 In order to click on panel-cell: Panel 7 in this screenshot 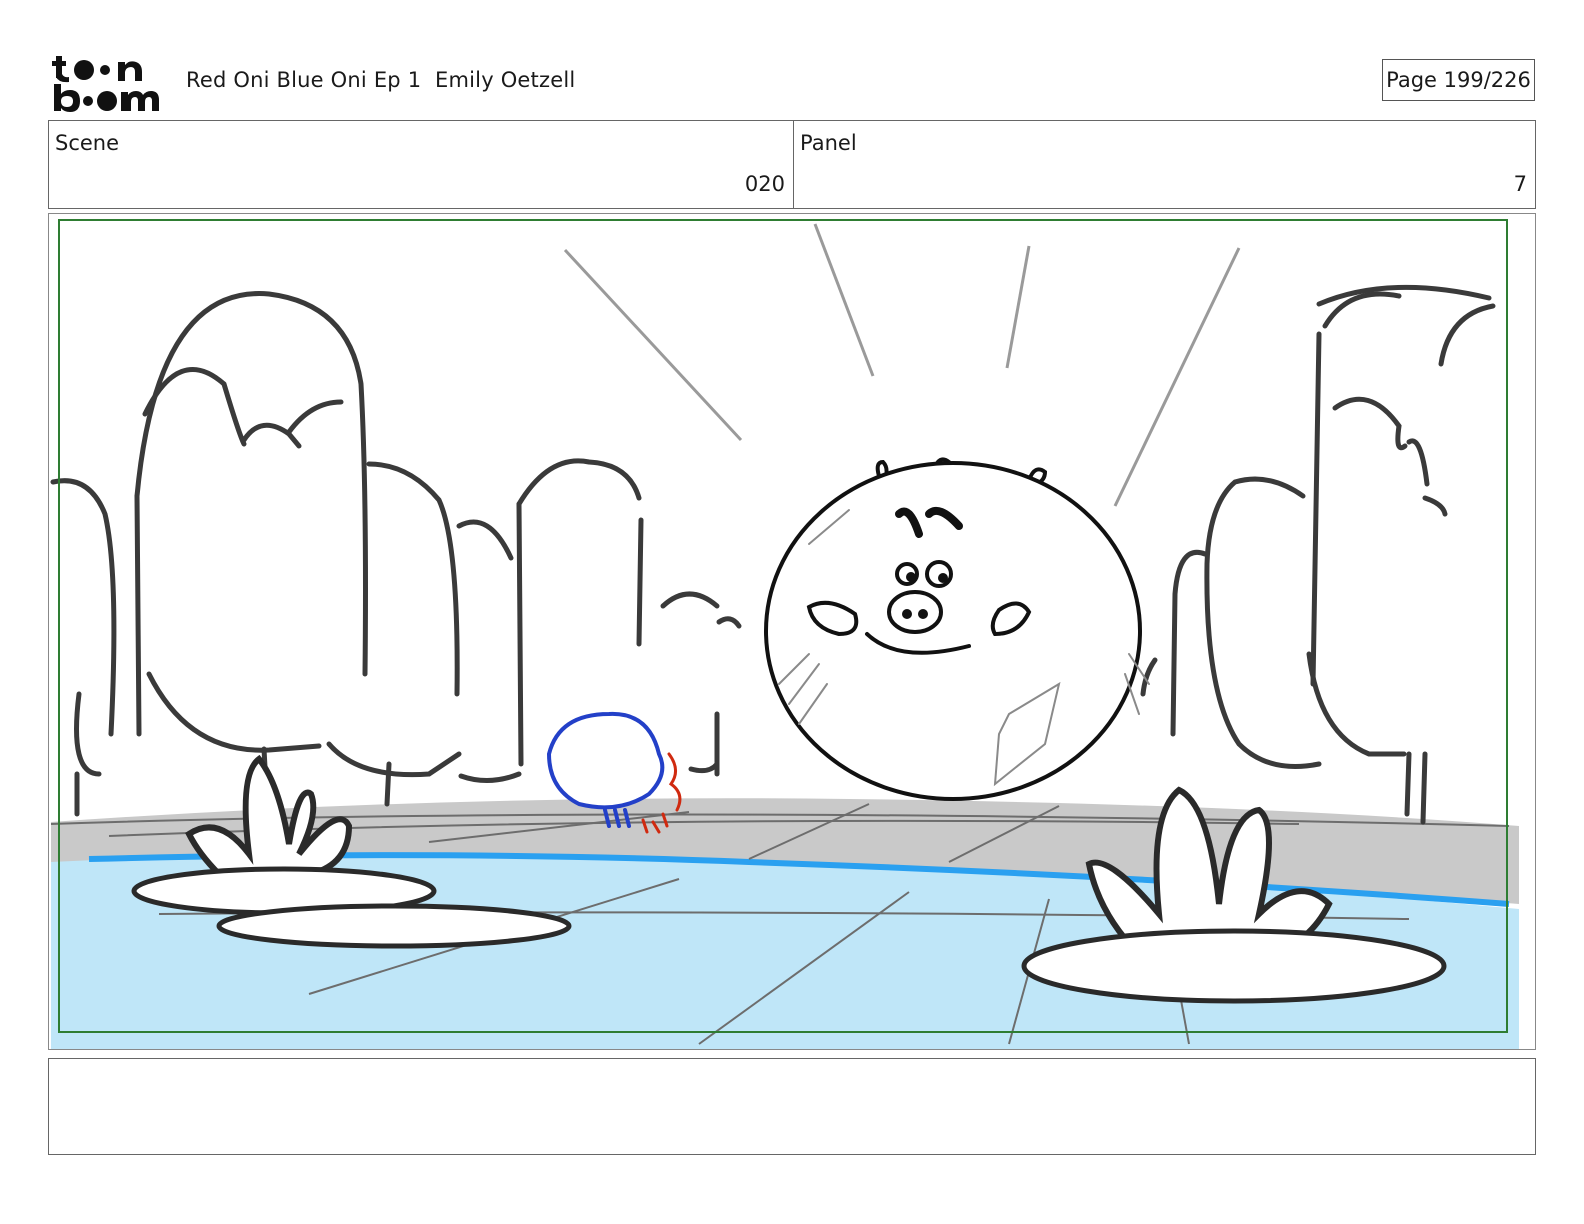, I will do `click(1164, 164)`.